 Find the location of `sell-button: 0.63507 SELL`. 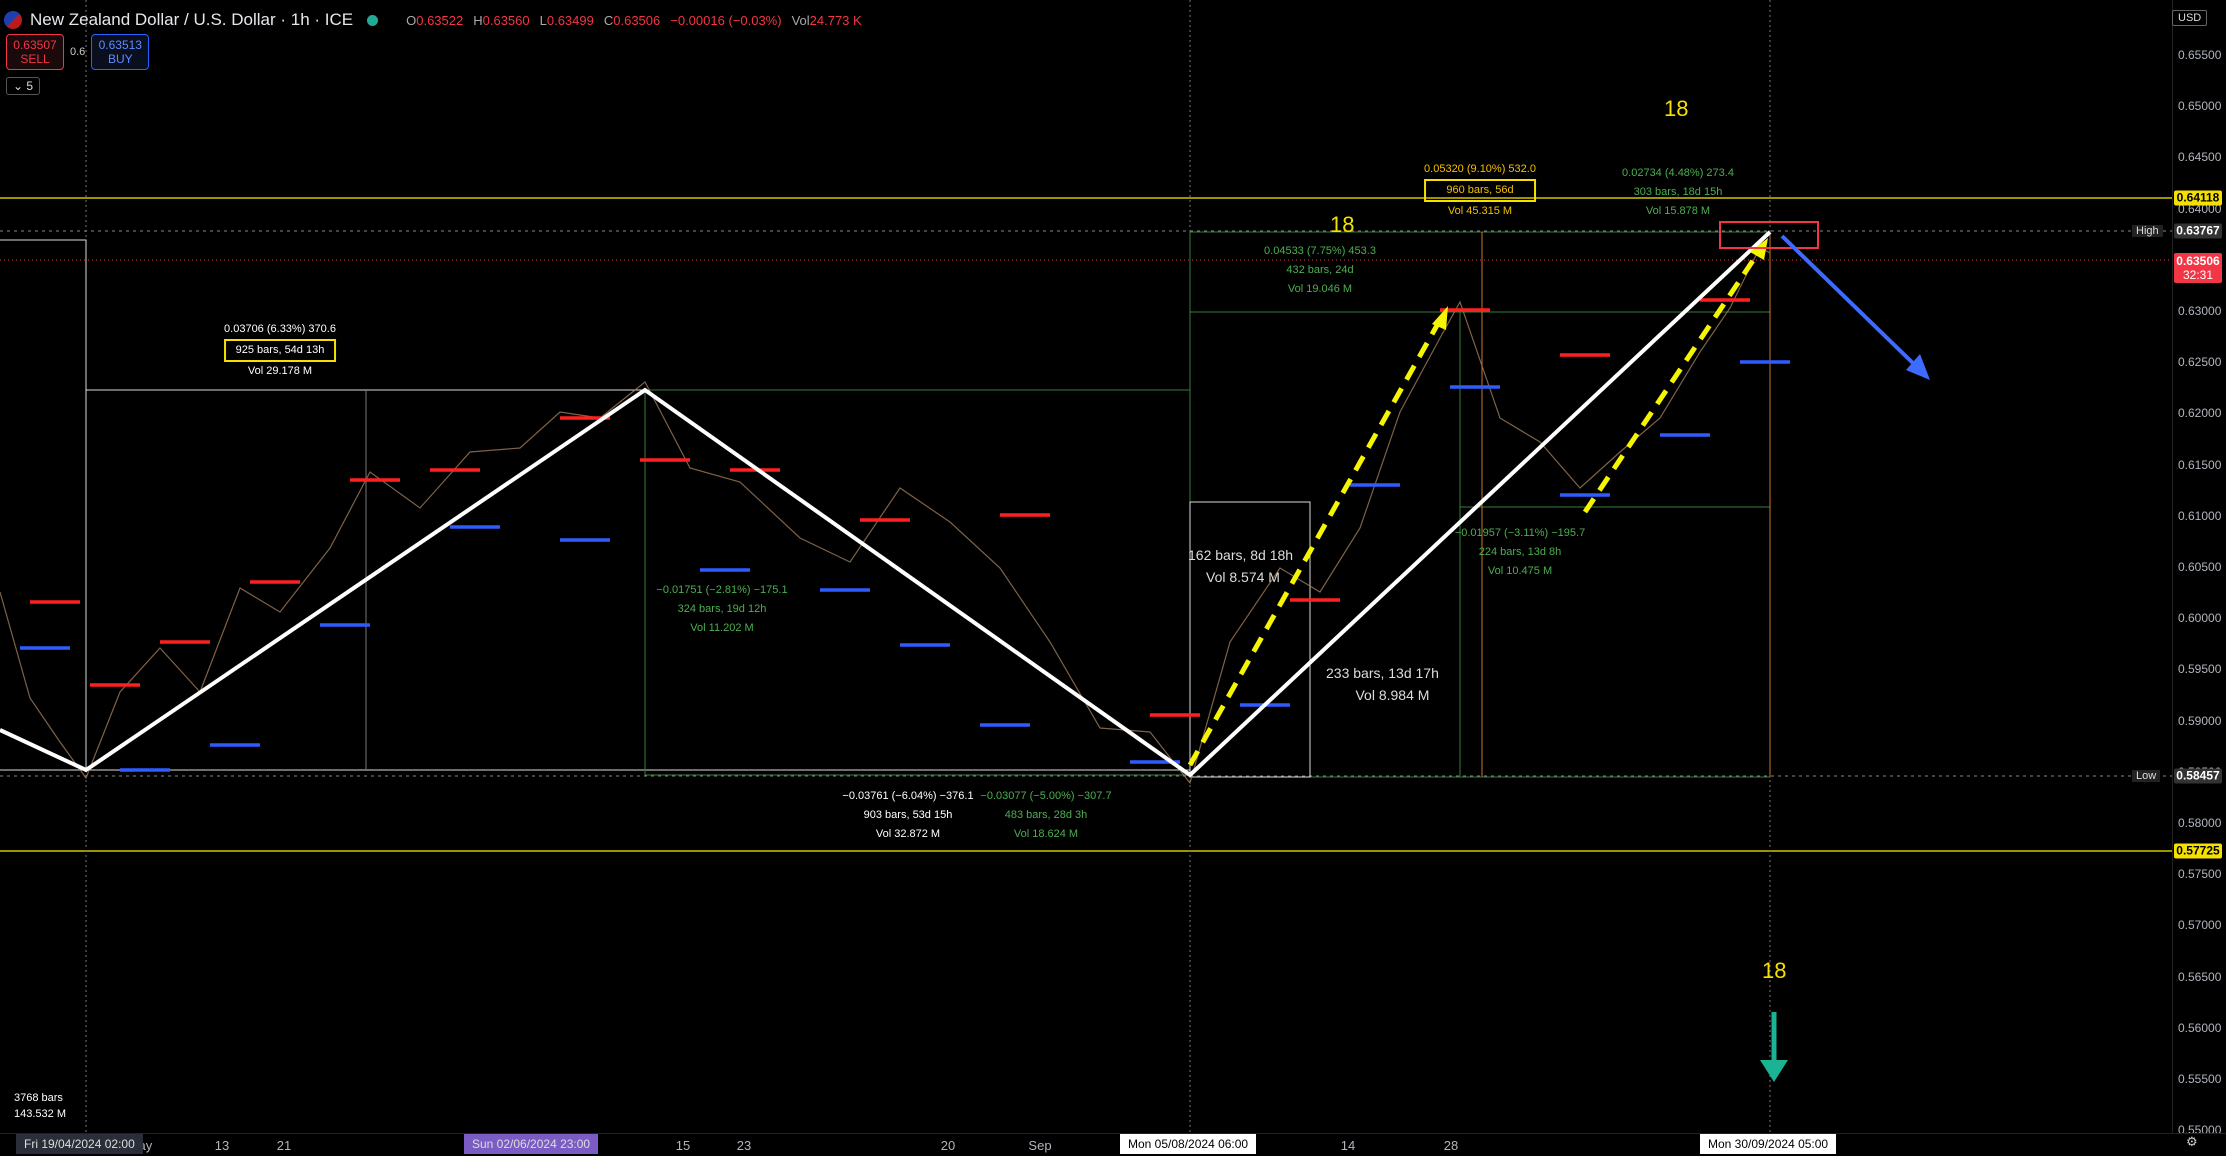

sell-button: 0.63507 SELL is located at coordinates (35, 52).